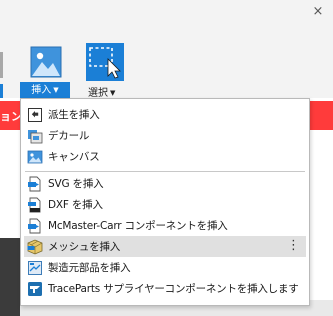  What do you see at coordinates (76, 184) in the screenshot?
I see `menu-item-label: SVG を挿入` at bounding box center [76, 184].